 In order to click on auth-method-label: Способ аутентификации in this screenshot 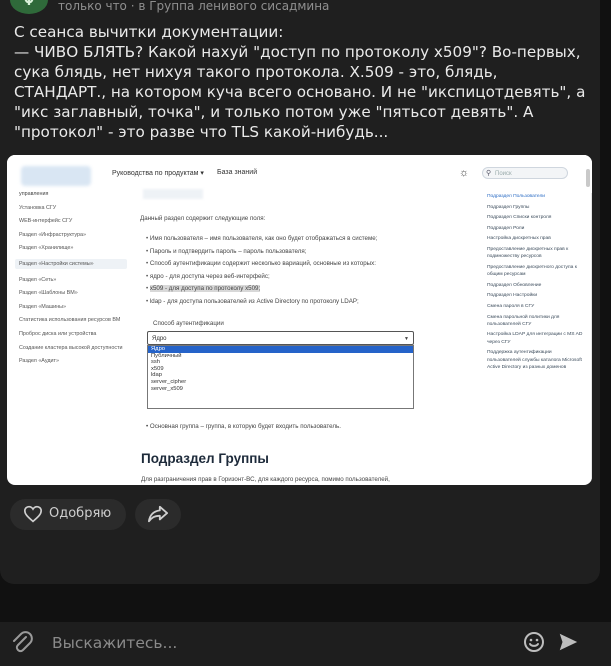, I will do `click(188, 323)`.